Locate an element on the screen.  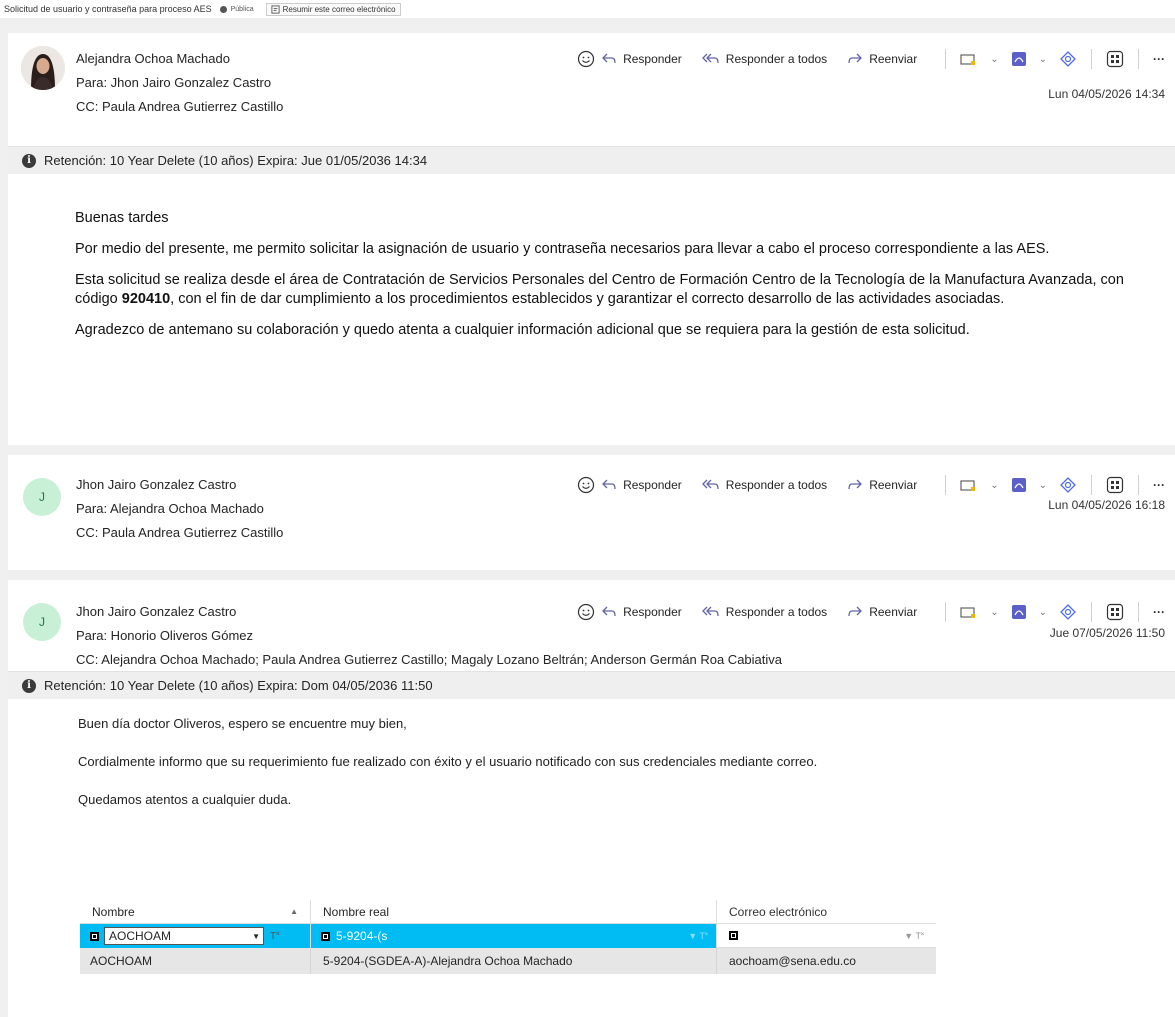
to-line: Para: Honorio Oliveros Gómez is located at coordinates (429, 636).